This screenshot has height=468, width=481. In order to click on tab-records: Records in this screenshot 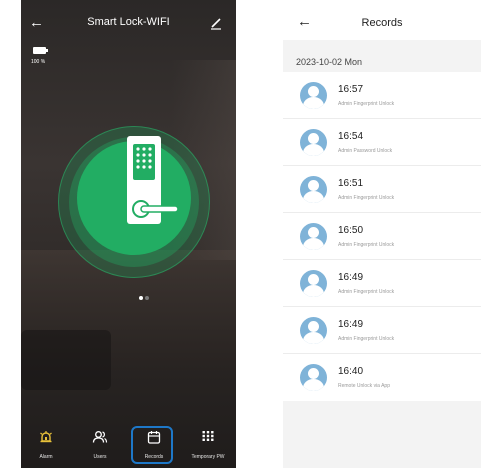, I will do `click(154, 442)`.